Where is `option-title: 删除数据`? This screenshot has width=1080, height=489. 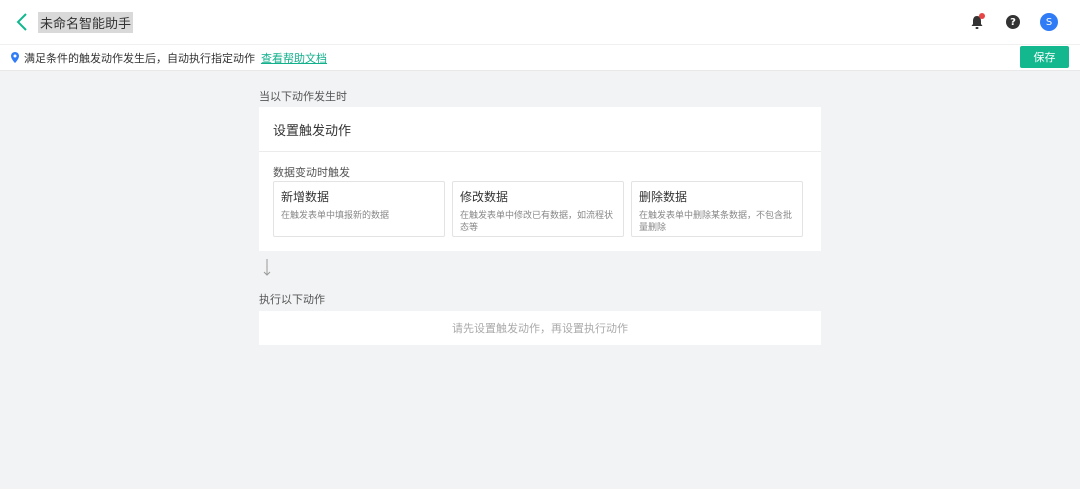 option-title: 删除数据 is located at coordinates (663, 197).